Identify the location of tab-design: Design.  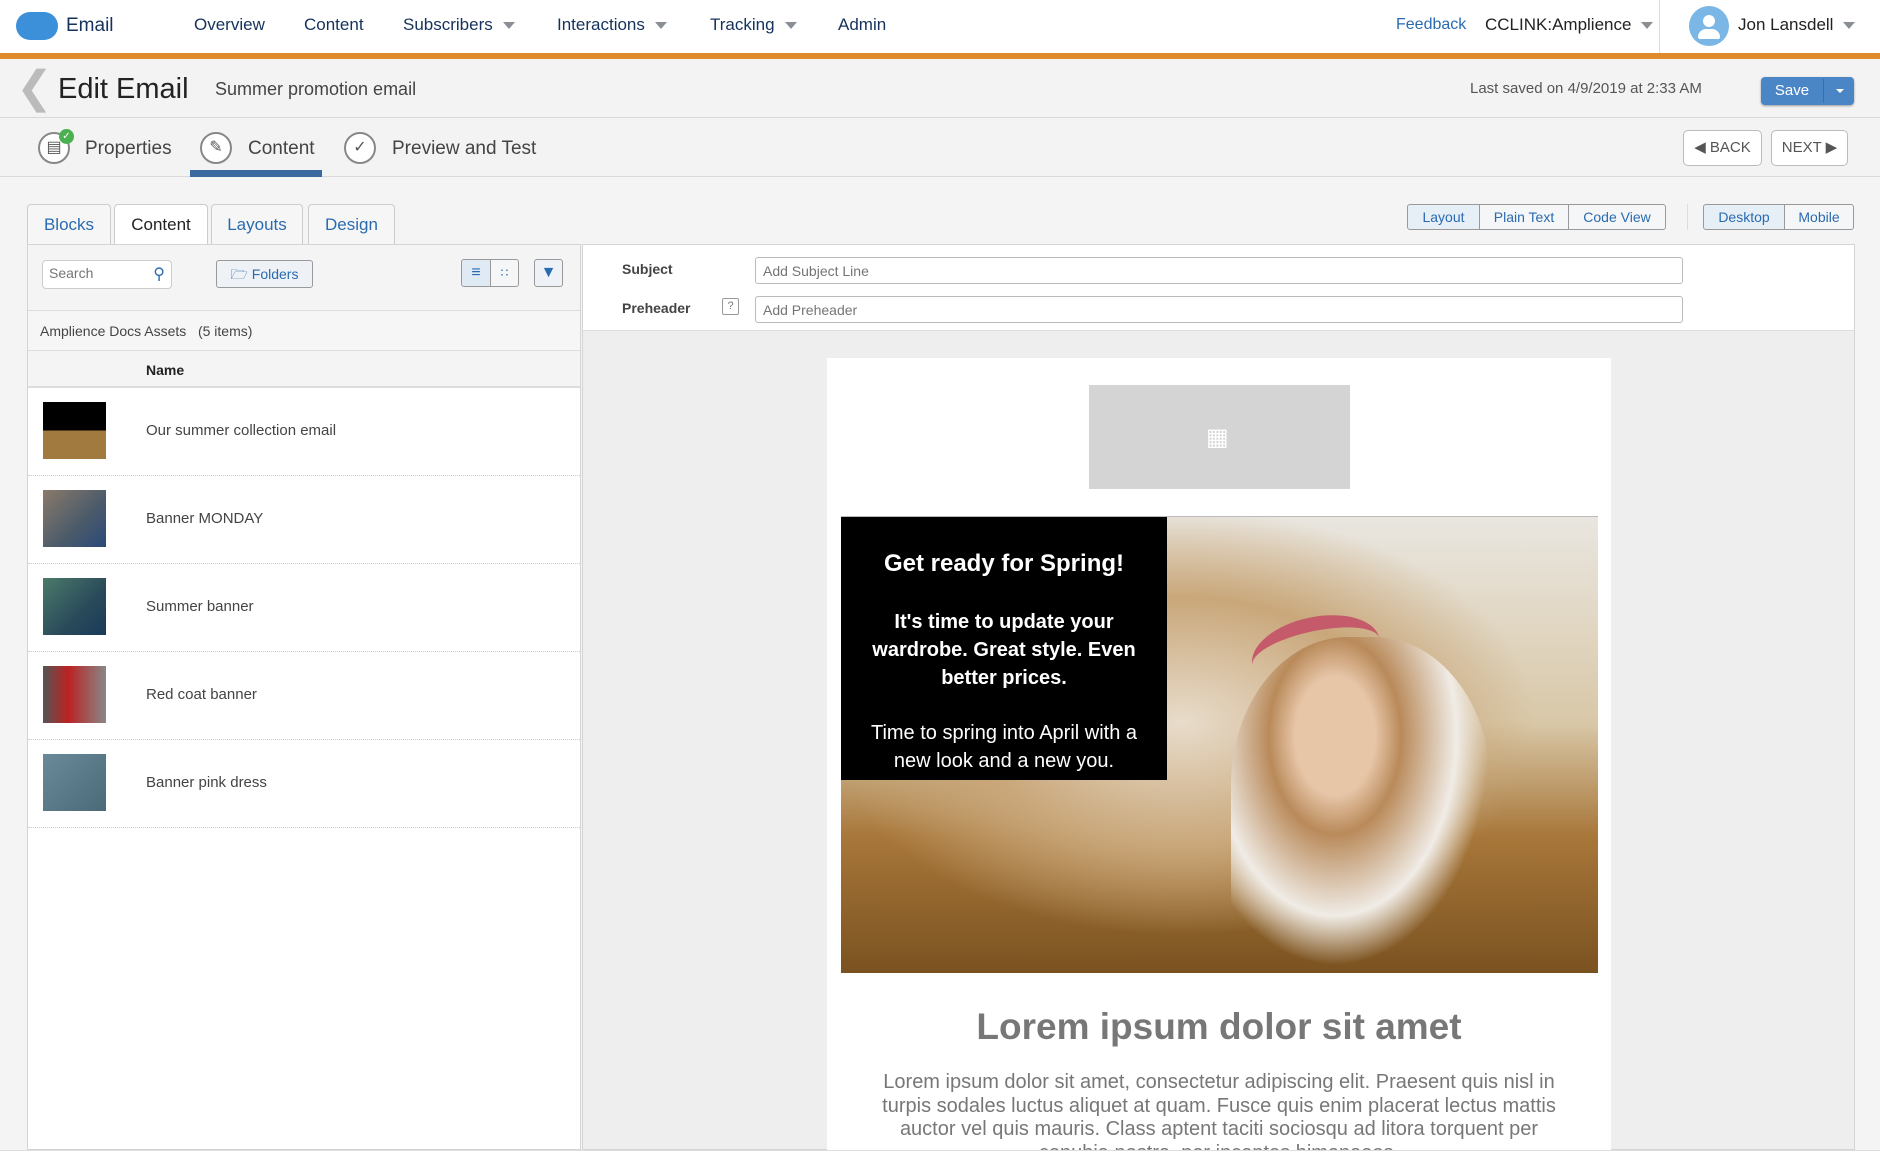
(351, 224).